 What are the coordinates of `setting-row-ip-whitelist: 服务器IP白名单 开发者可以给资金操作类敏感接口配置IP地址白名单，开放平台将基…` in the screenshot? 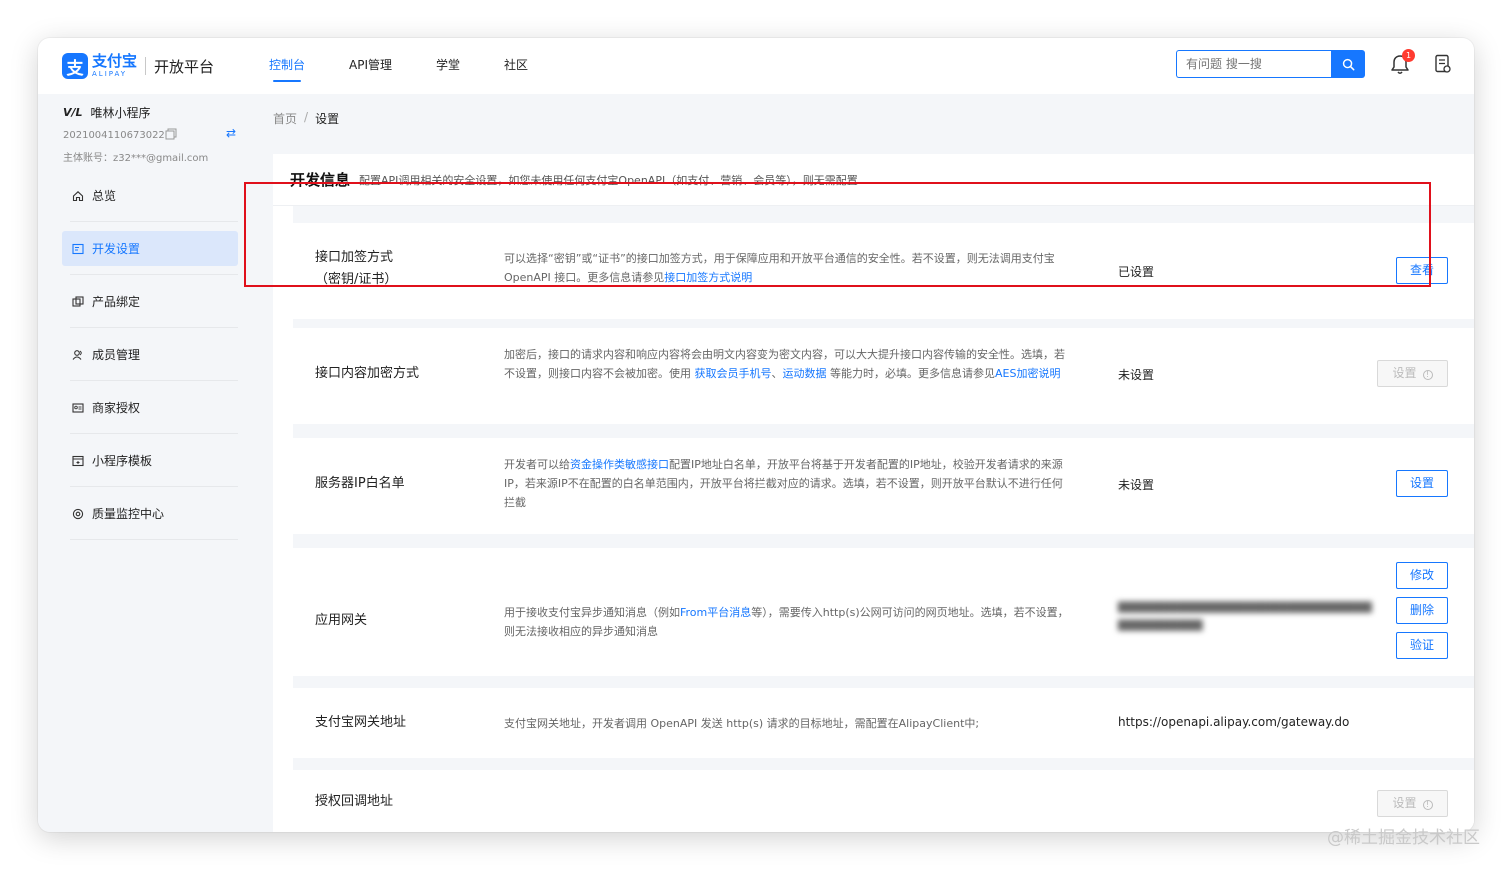 It's located at (883, 486).